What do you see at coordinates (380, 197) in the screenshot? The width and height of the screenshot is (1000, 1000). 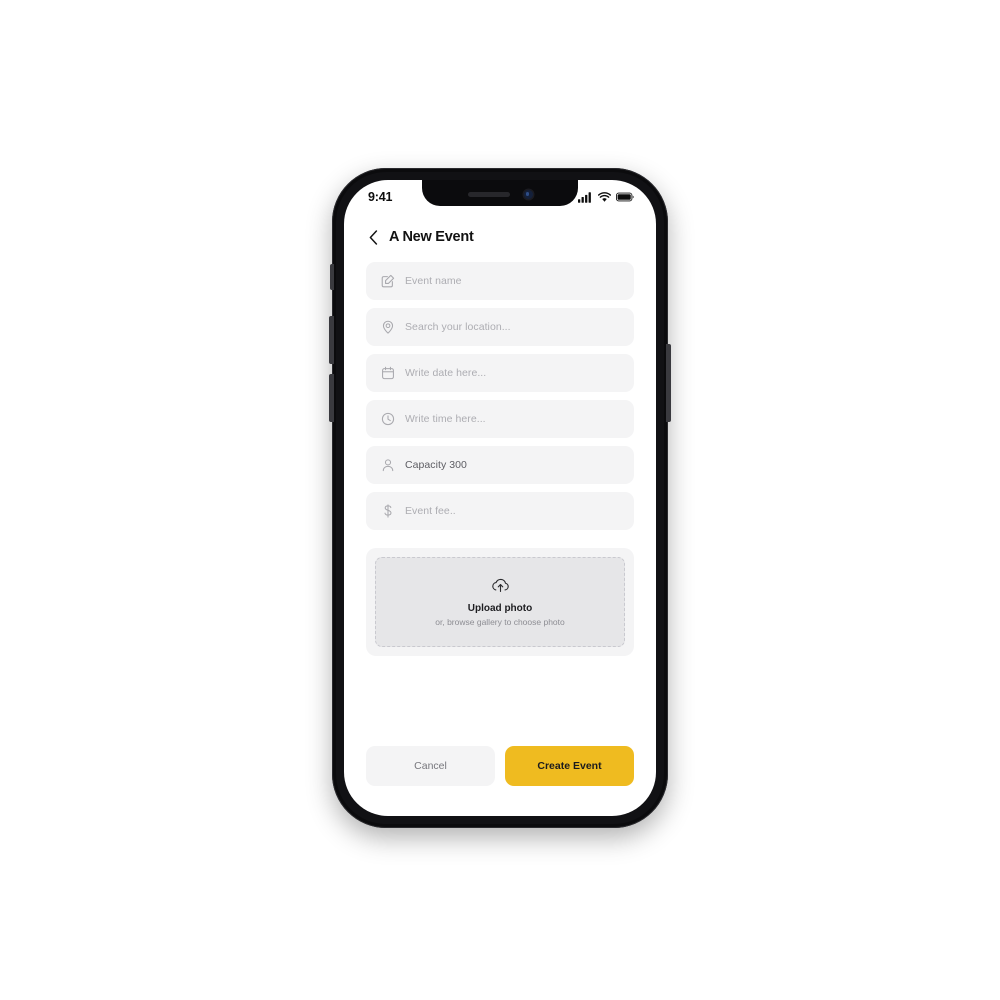 I see `status-time: 9:41` at bounding box center [380, 197].